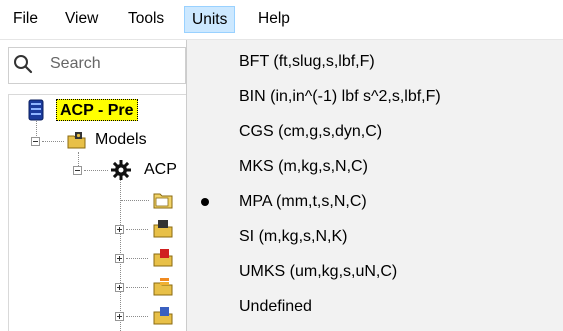 This screenshot has height=331, width=563. I want to click on search-placeholder: Search, so click(75, 63).